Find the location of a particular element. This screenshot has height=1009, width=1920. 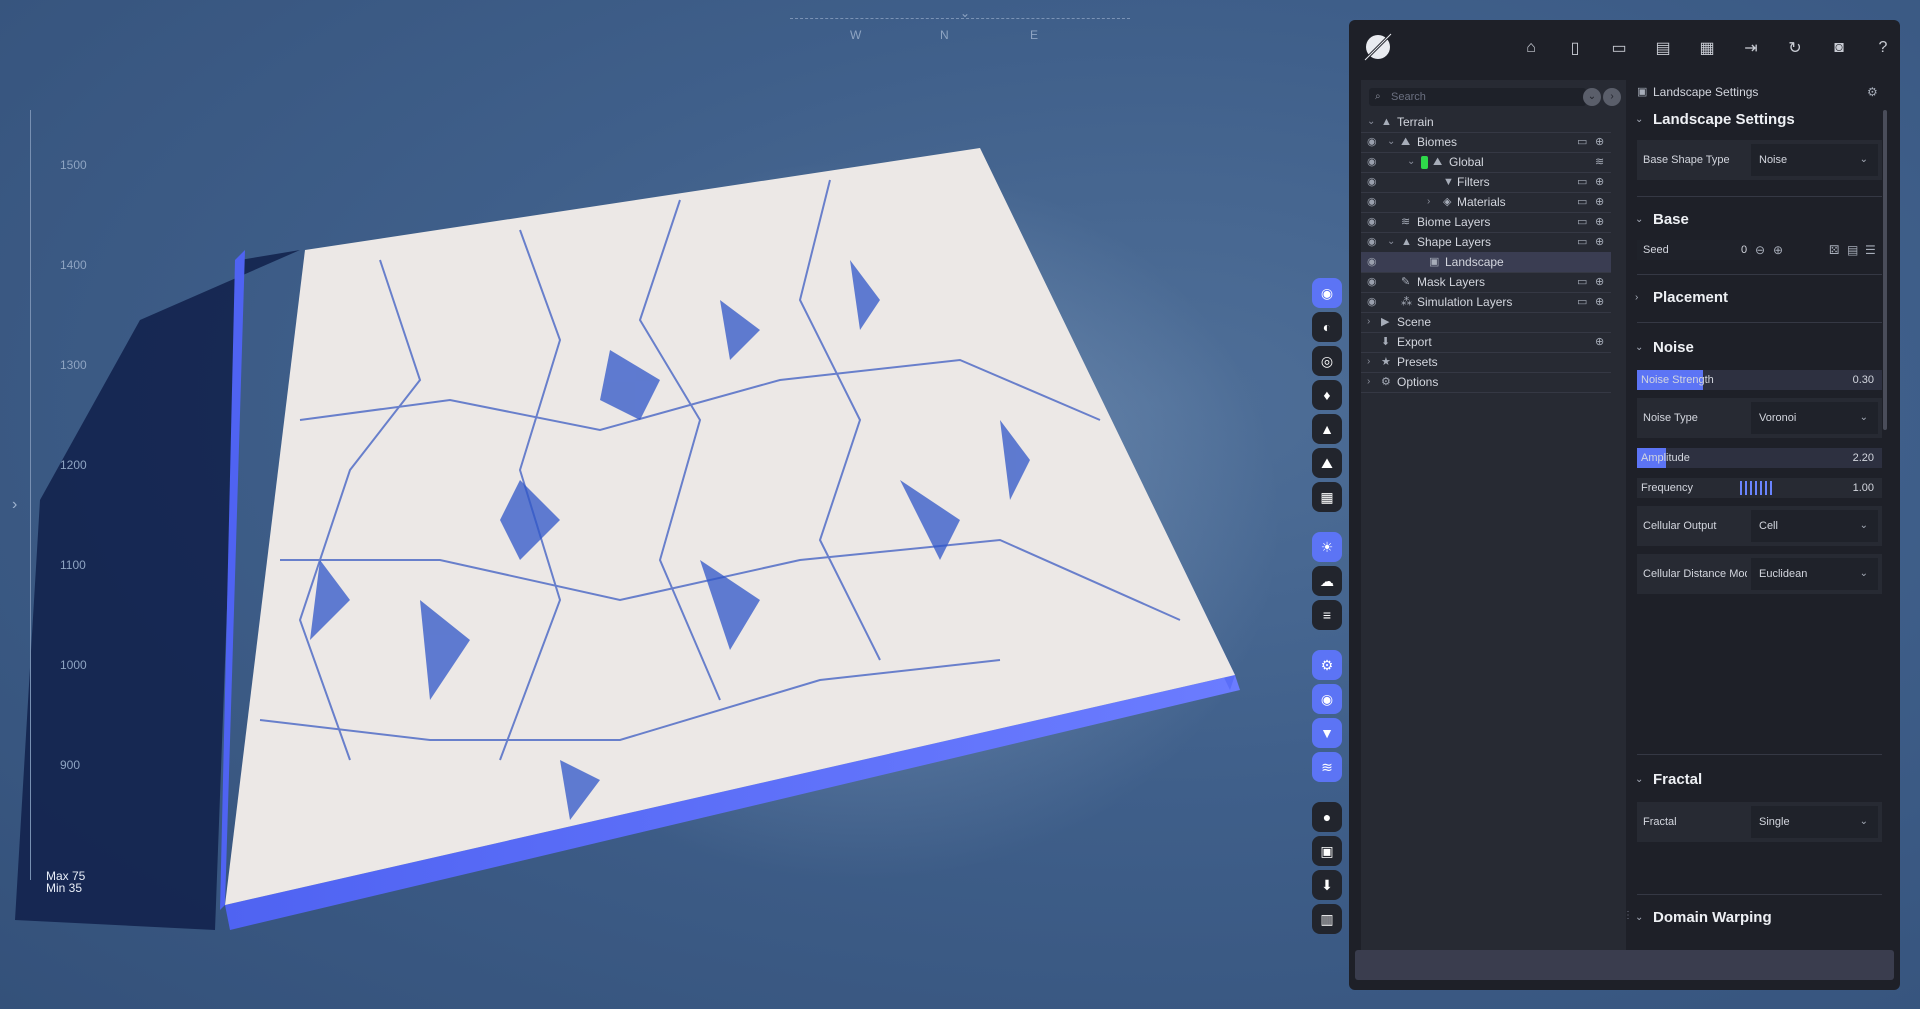

fractal-select: Single ⌄ is located at coordinates (1814, 822).